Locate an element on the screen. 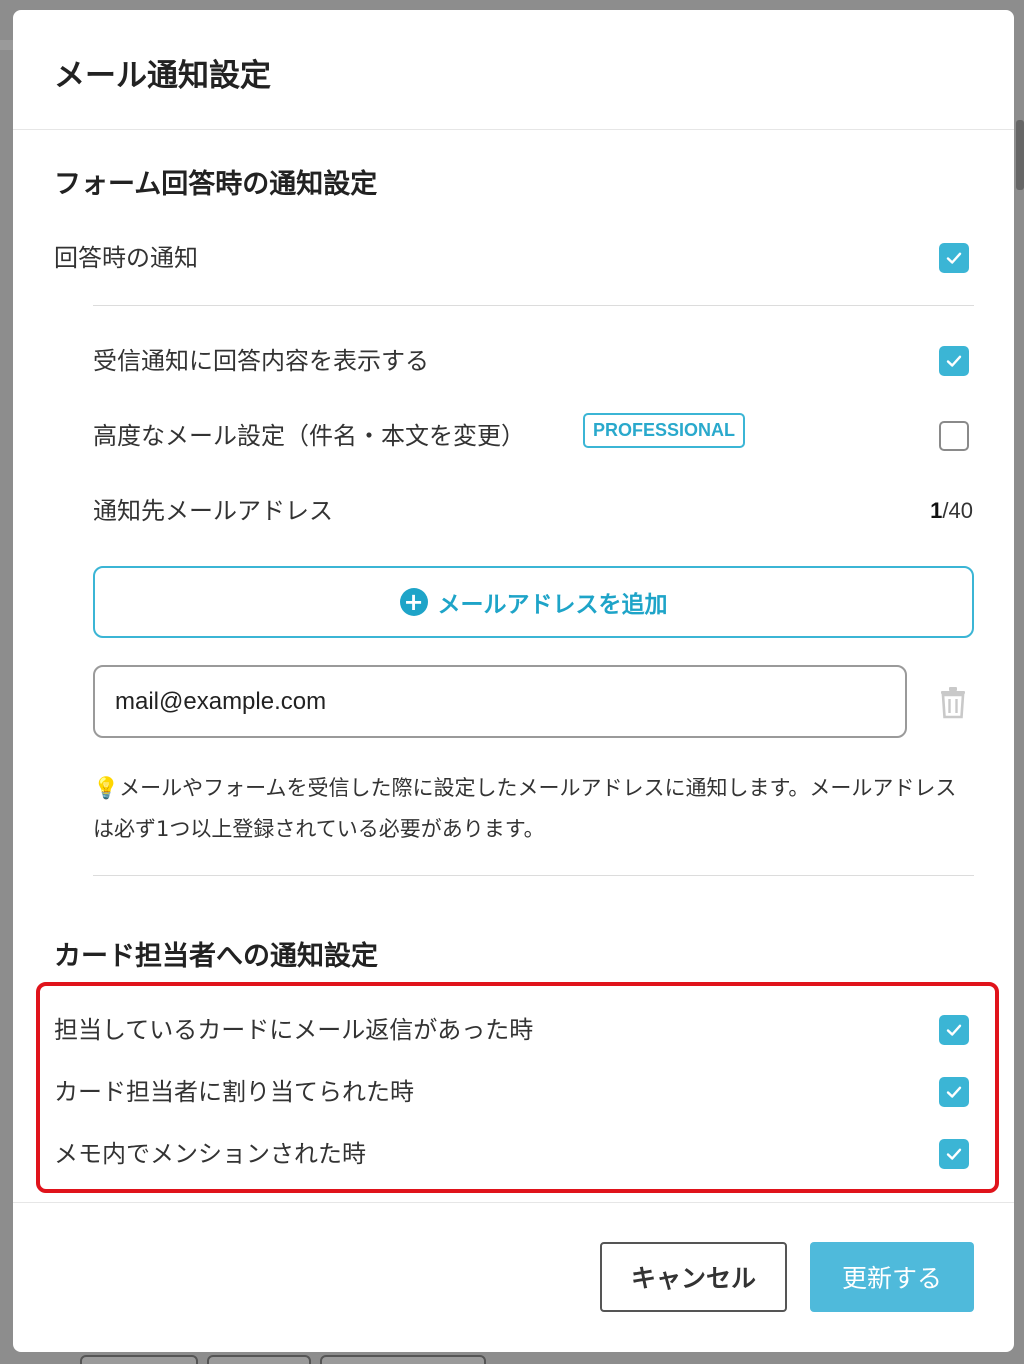 This screenshot has height=1364, width=1024. advanced-mail-label: 高度なメール設定（件名・本文を変更） is located at coordinates (309, 436).